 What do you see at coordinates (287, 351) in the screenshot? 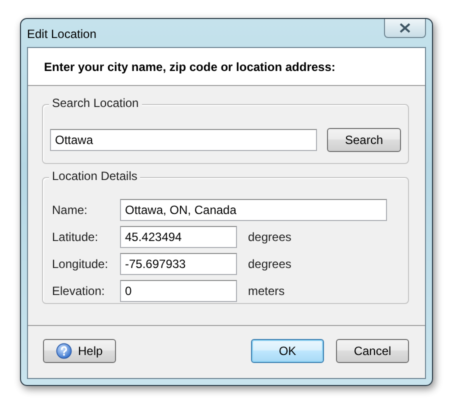
I see `dialog-button: OK` at bounding box center [287, 351].